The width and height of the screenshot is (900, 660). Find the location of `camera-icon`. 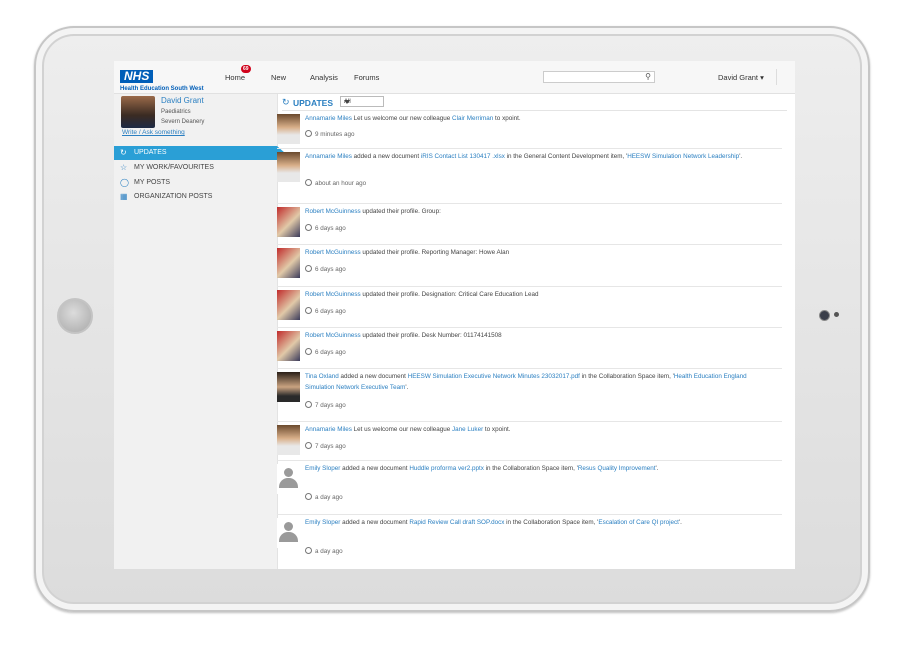

camera-icon is located at coordinates (824, 315).